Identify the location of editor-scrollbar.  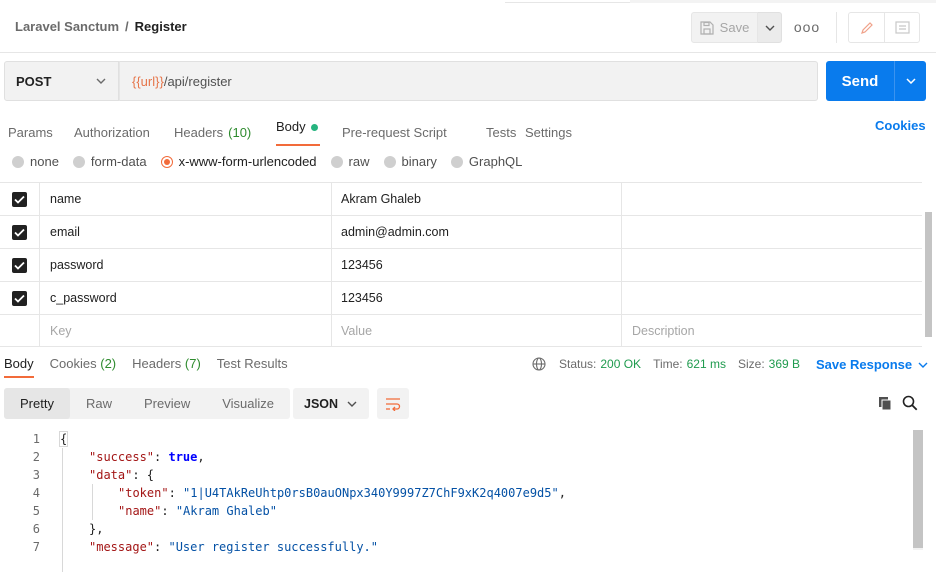
(918, 490).